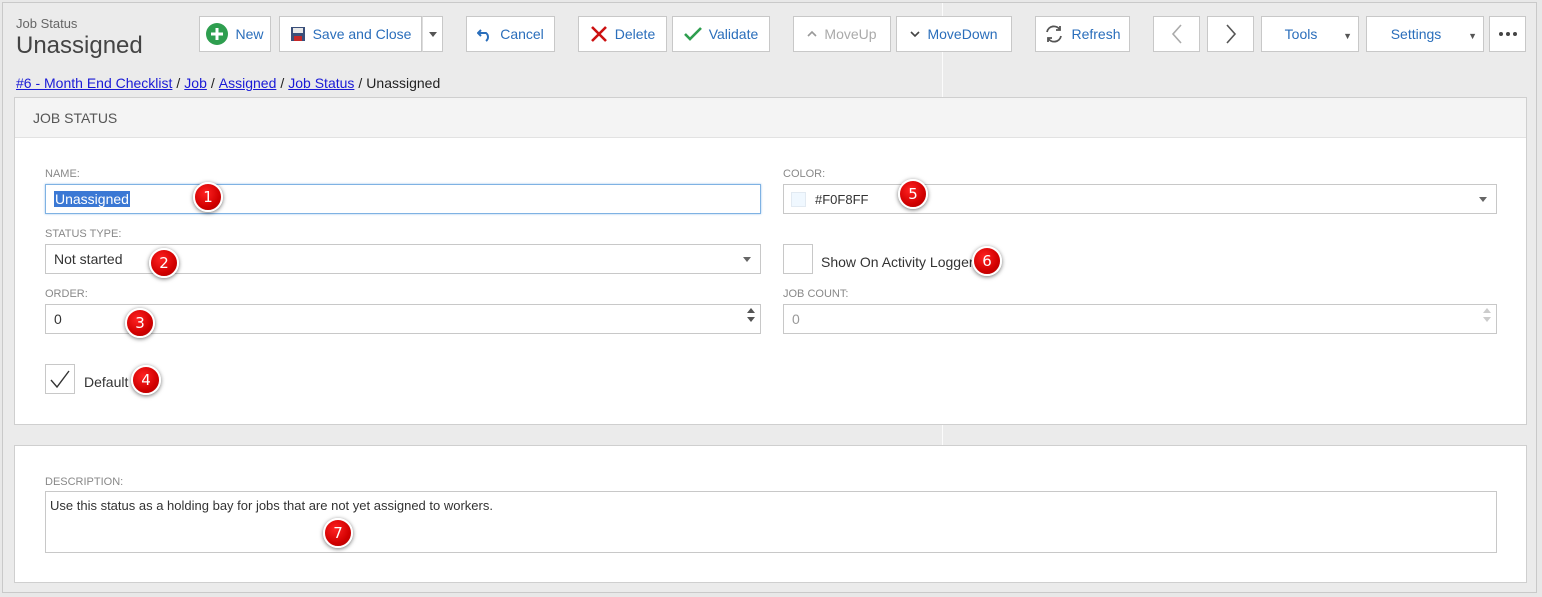  What do you see at coordinates (804, 174) in the screenshot?
I see `color-label: COLOR:` at bounding box center [804, 174].